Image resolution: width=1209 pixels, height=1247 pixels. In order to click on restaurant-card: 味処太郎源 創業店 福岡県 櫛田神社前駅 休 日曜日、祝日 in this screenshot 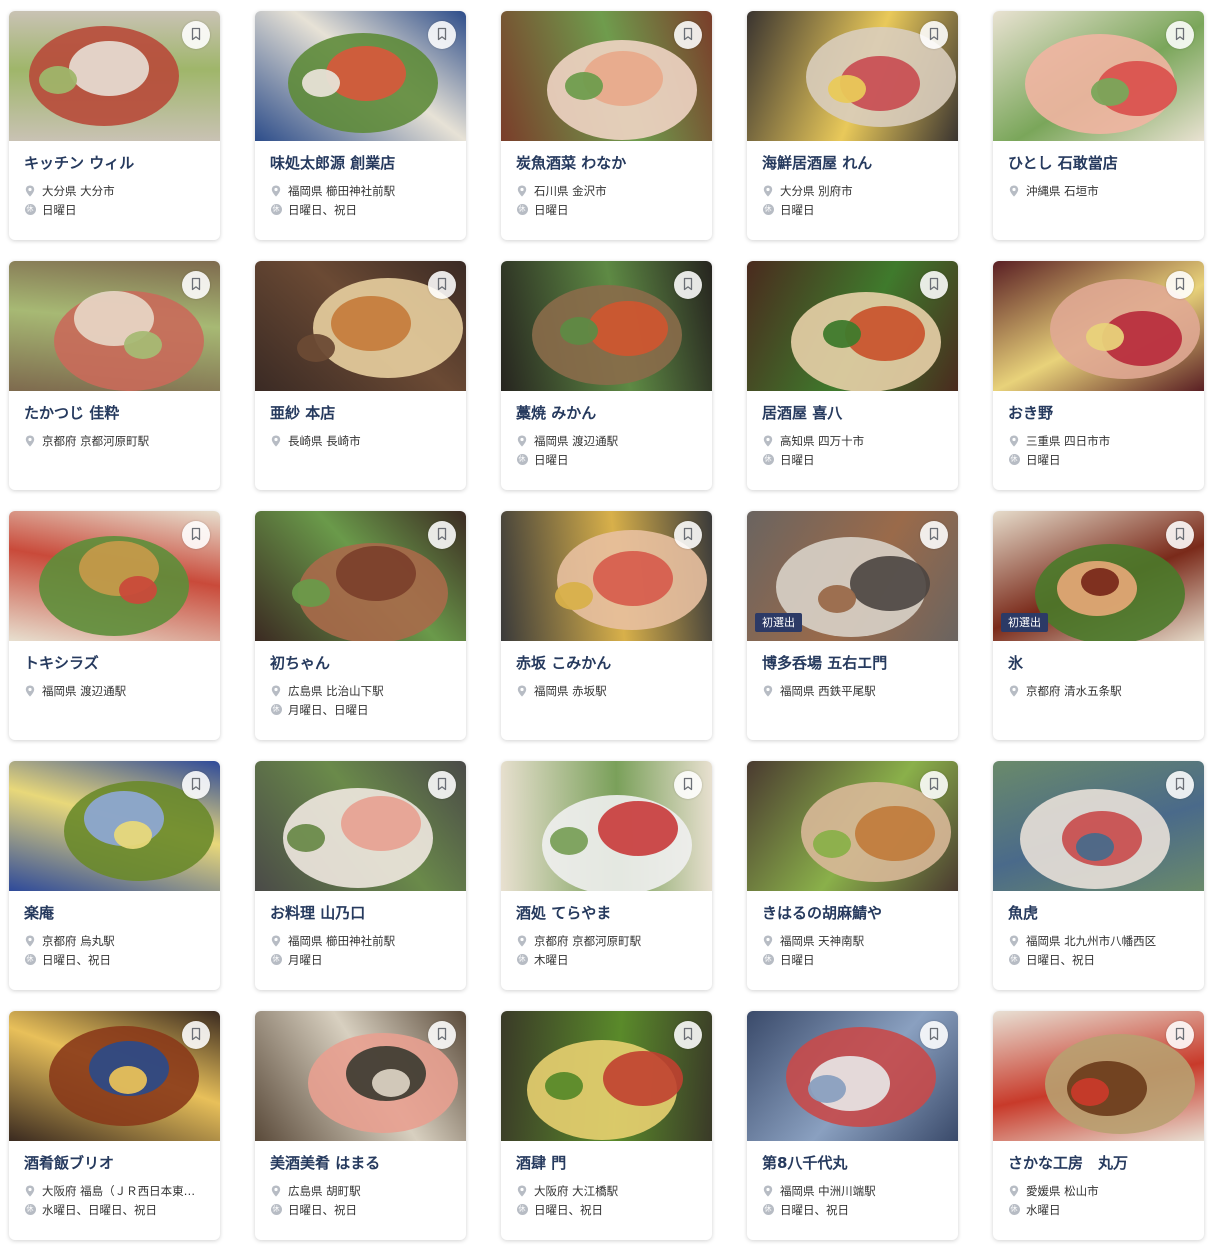, I will do `click(360, 125)`.